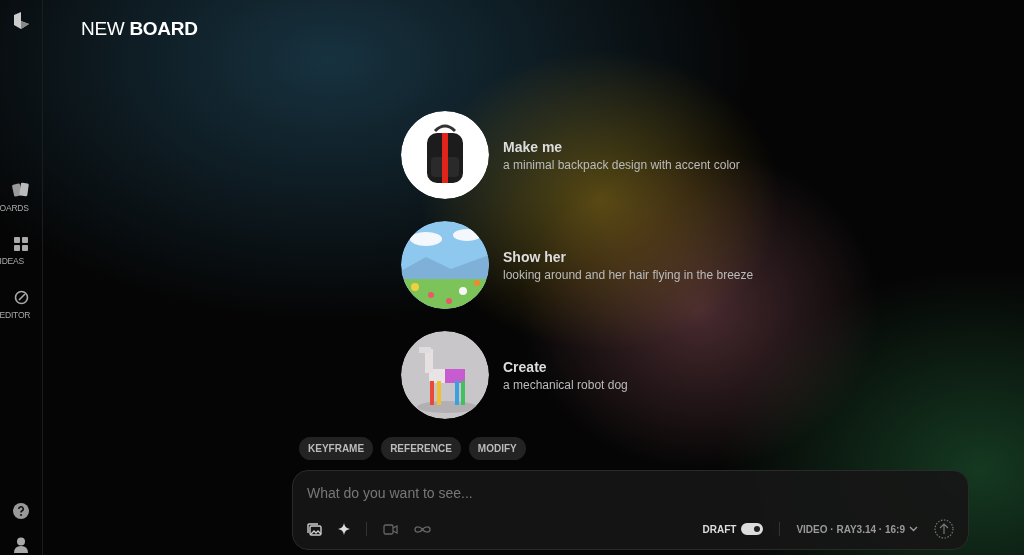 Image resolution: width=1024 pixels, height=555 pixels. Describe the element at coordinates (497, 448) in the screenshot. I see `mode-chip: MODIFY` at that location.